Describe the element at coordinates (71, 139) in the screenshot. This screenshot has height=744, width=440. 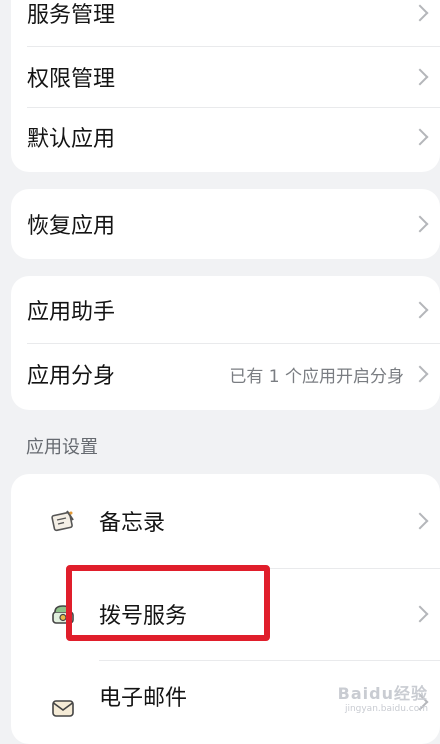
I see `list-item-label: 默认应用` at that location.